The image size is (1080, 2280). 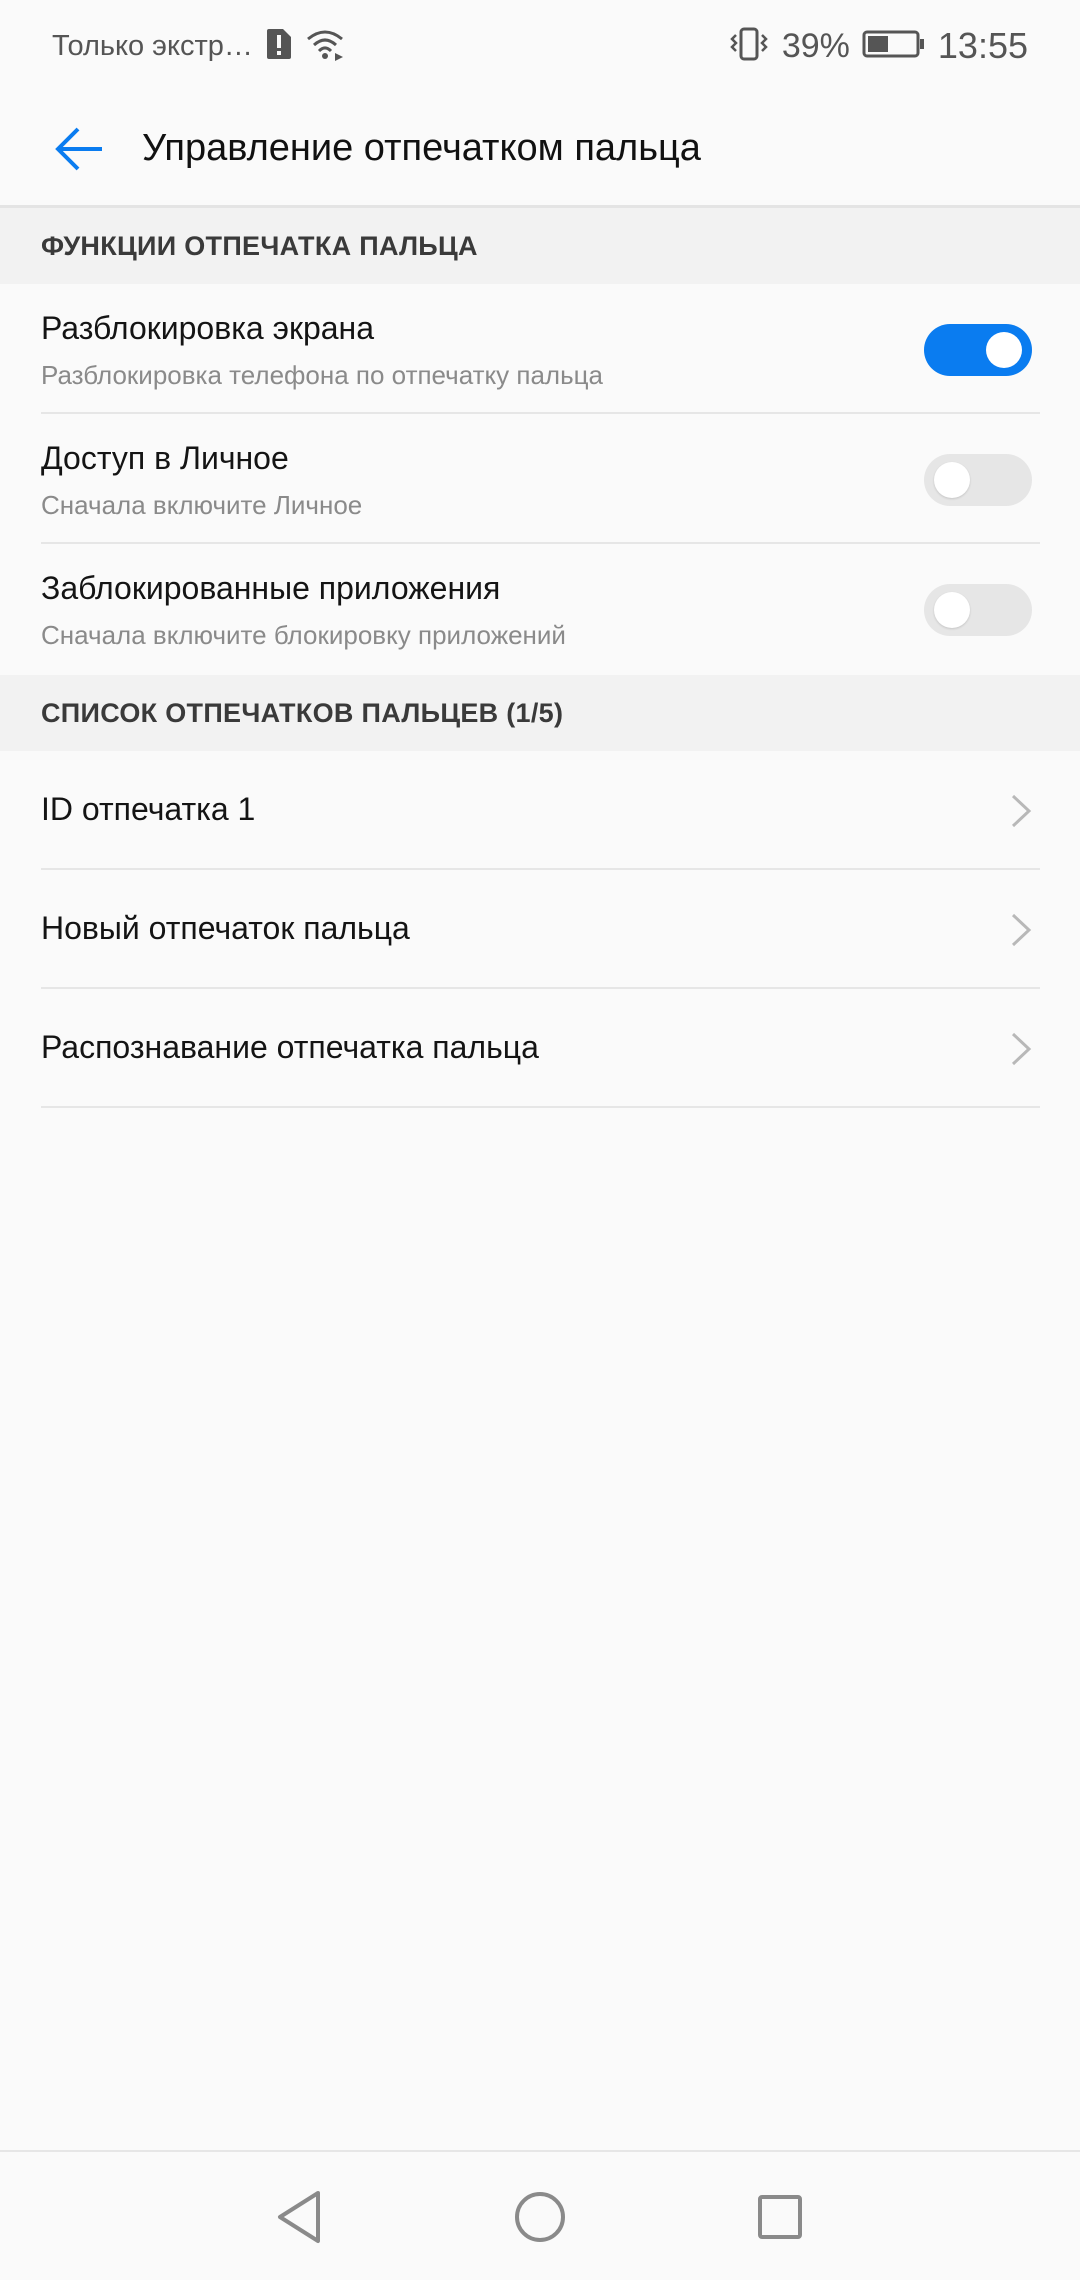 I want to click on item-title: Разблокировка экрана, so click(x=207, y=328).